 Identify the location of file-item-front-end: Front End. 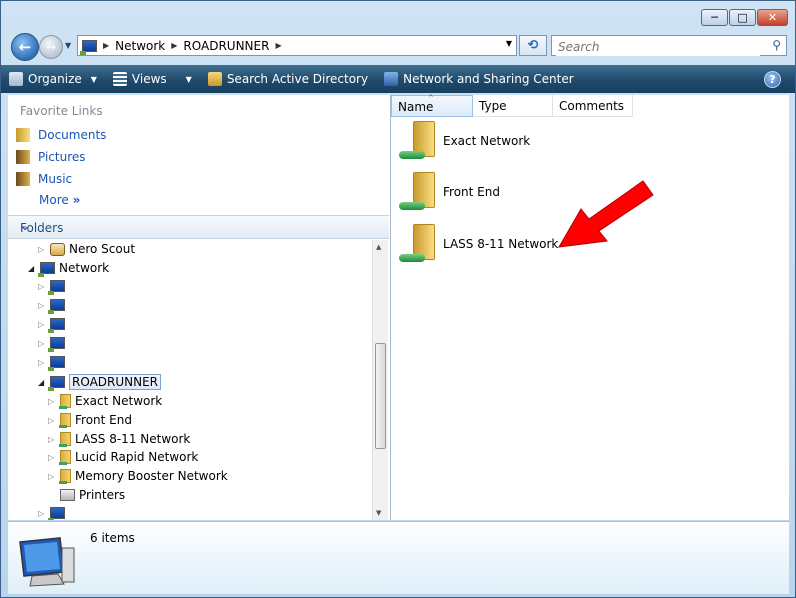
(449, 192).